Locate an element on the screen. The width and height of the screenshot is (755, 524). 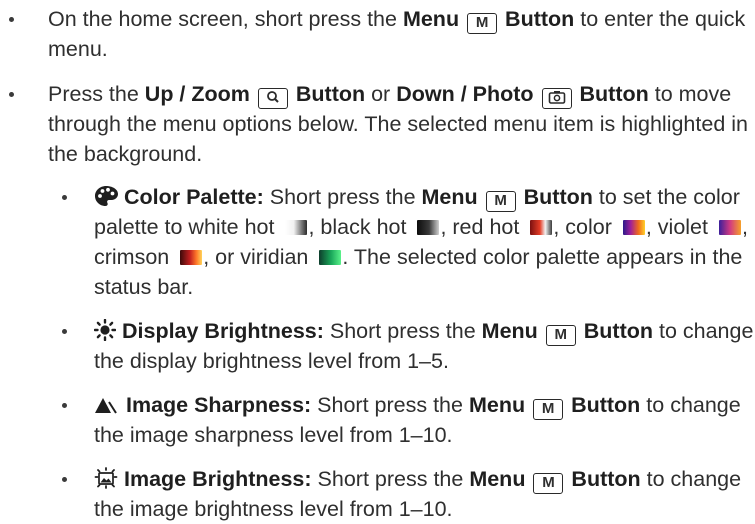
palette-icon is located at coordinates (106, 196).